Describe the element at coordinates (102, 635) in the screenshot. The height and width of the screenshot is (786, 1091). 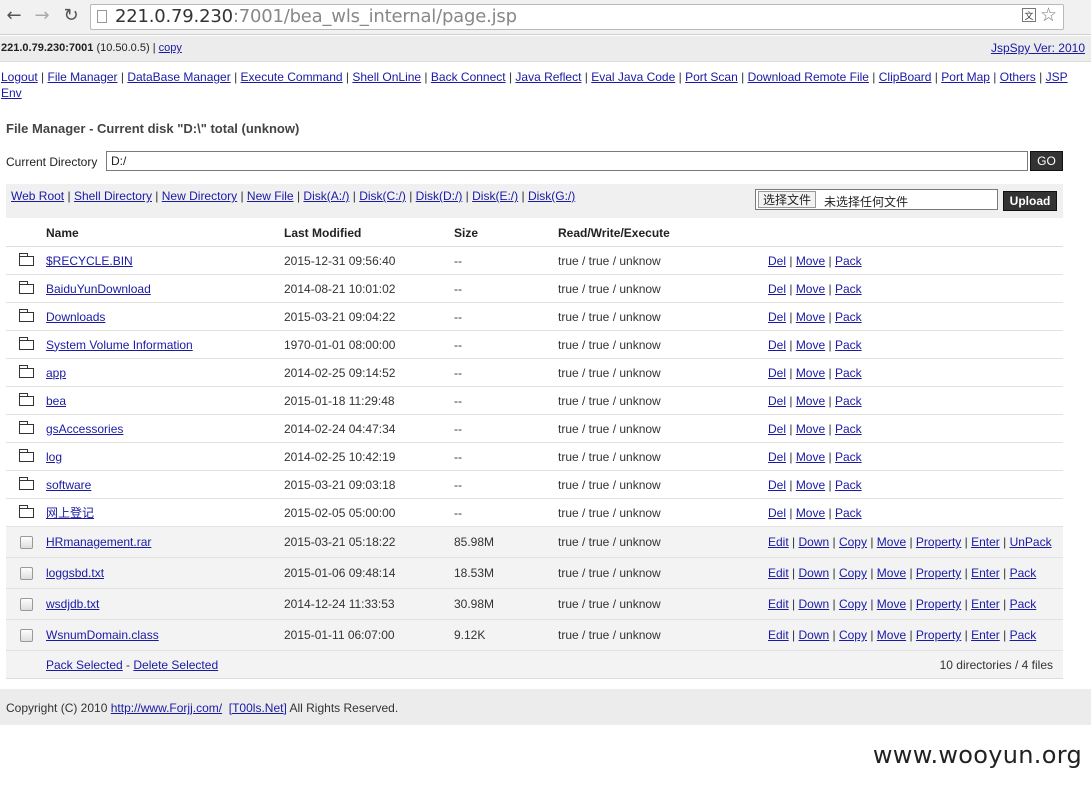
I see `file-link: WsnumDomain.class` at that location.